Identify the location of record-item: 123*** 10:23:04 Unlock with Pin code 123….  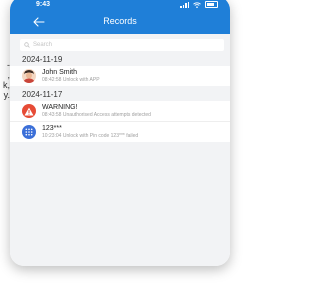
(120, 131).